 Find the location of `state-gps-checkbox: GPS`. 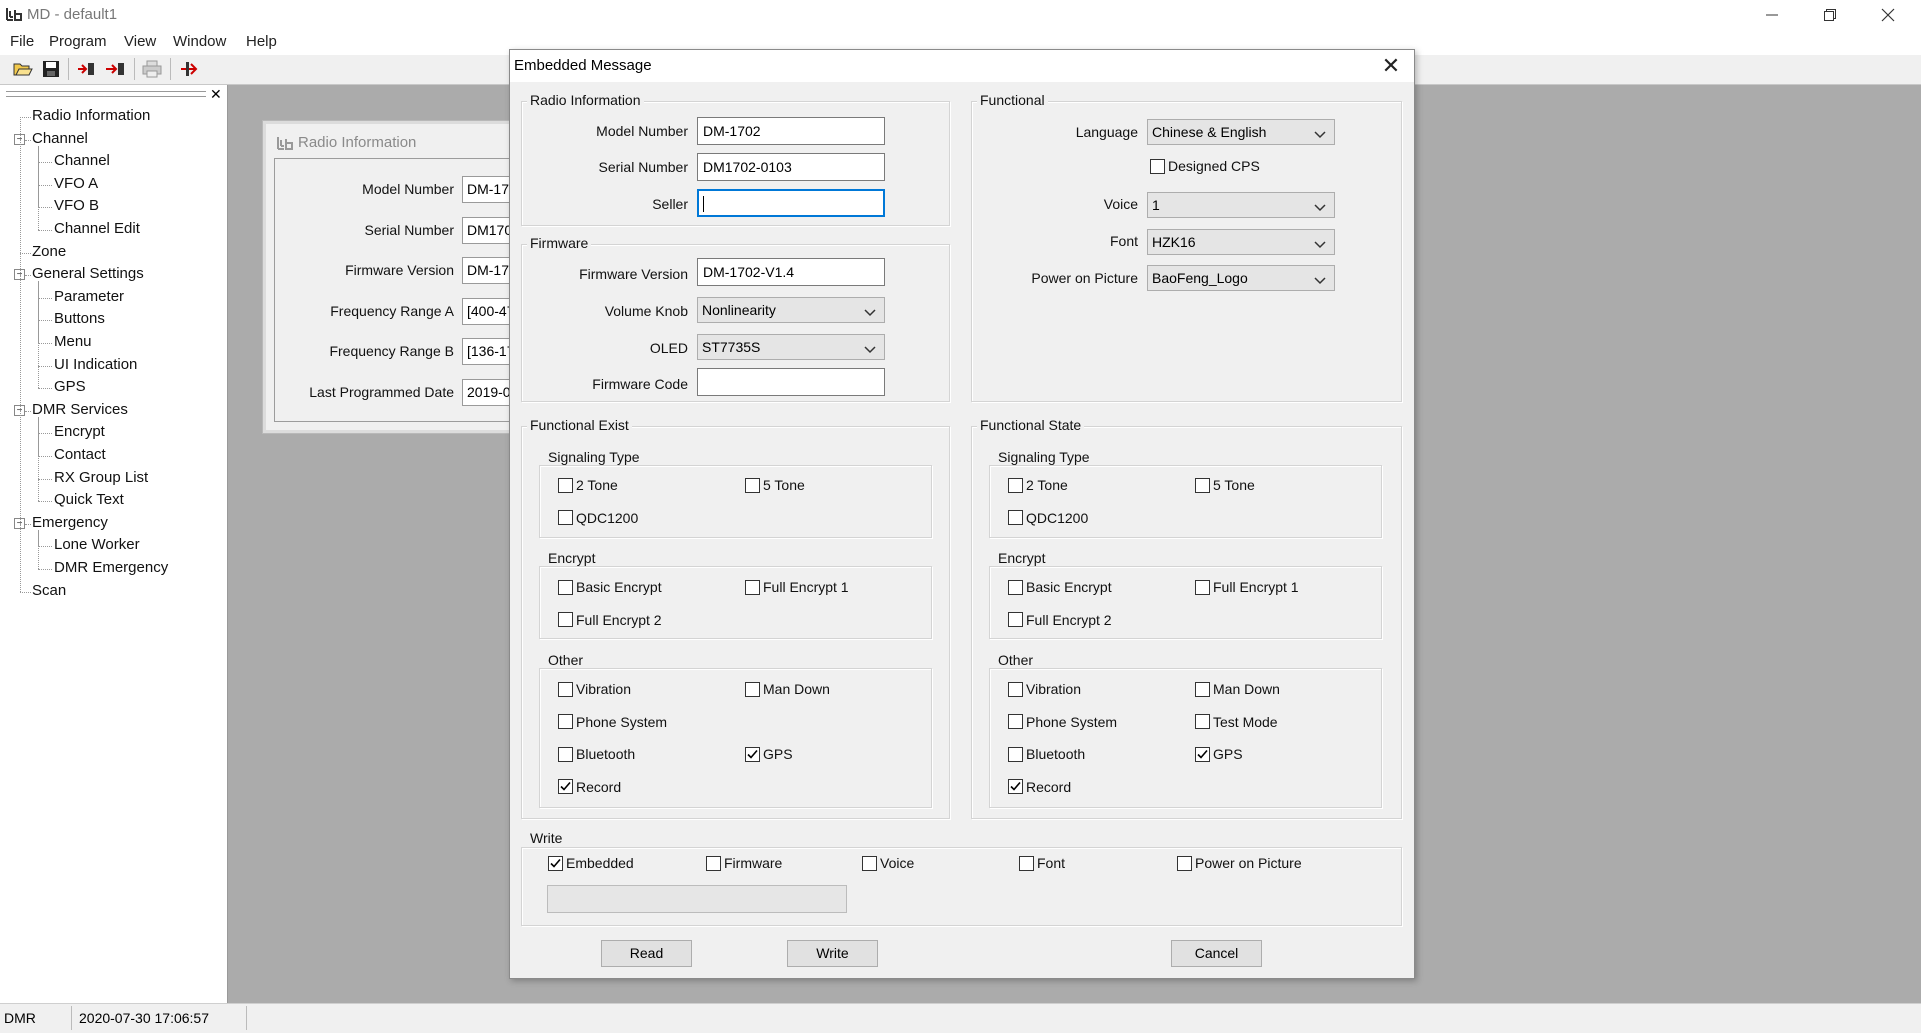

state-gps-checkbox: GPS is located at coordinates (1219, 754).